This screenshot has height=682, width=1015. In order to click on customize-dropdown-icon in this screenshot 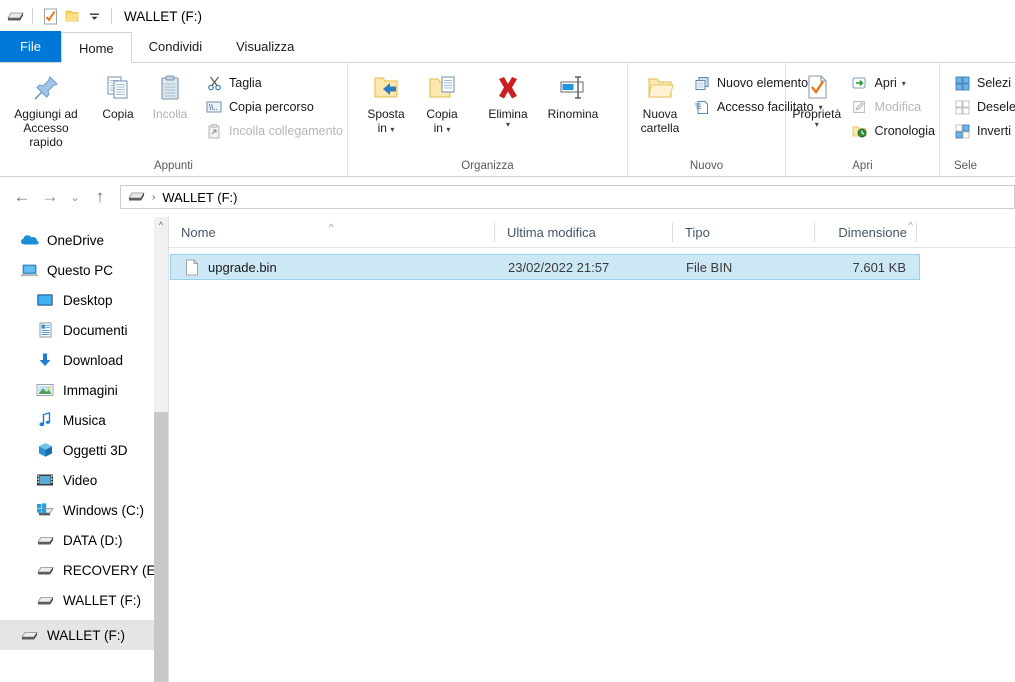, I will do `click(94, 16)`.